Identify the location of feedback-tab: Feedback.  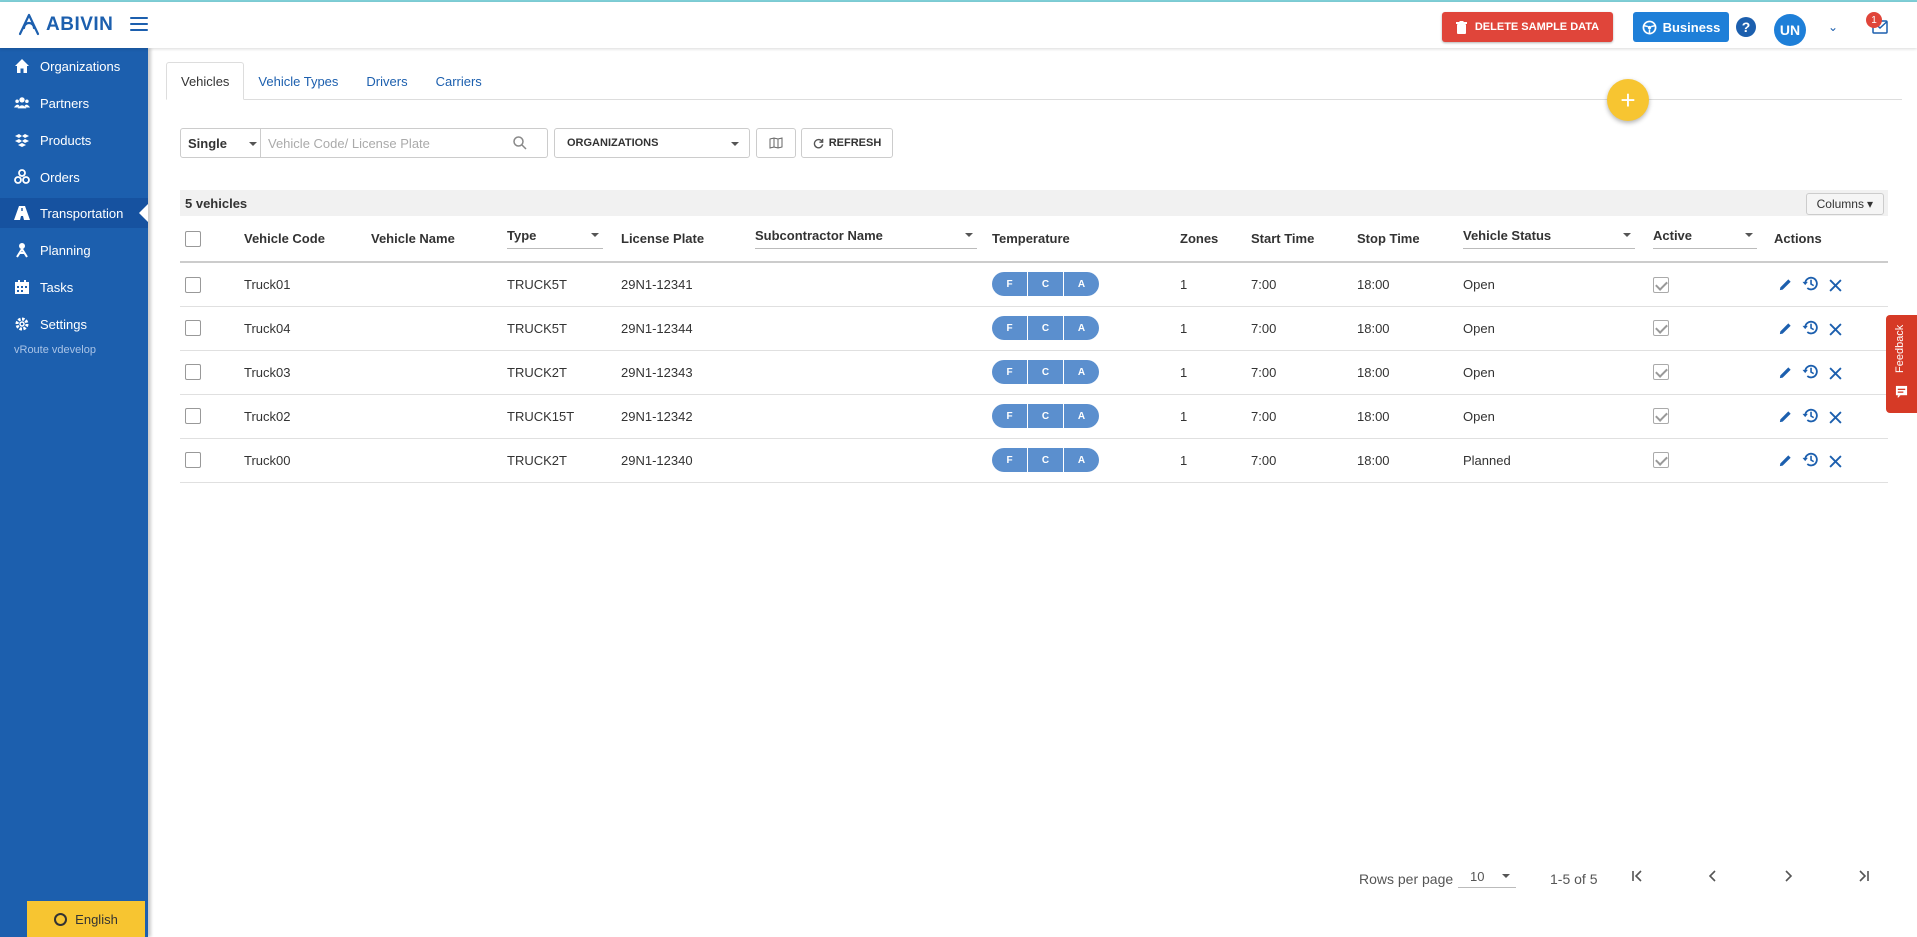
(1901, 364).